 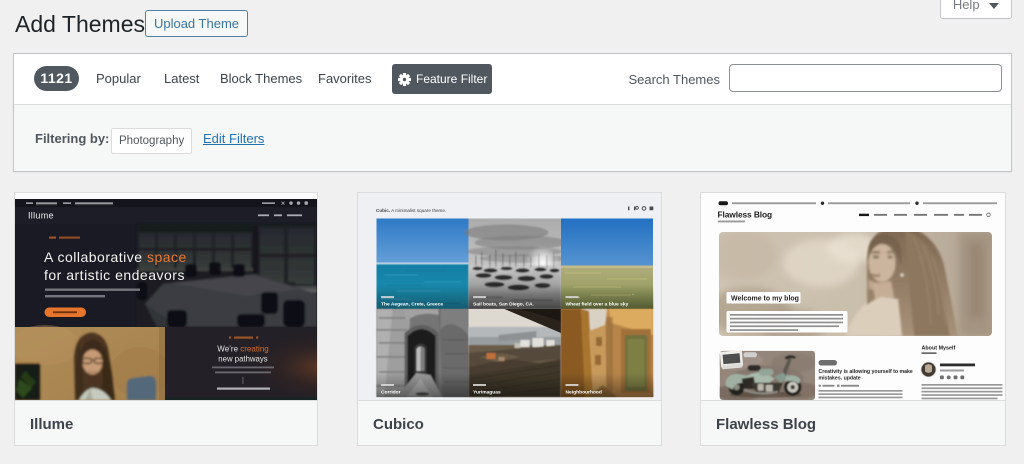 I want to click on svg-text: We’re creating, so click(x=242, y=349).